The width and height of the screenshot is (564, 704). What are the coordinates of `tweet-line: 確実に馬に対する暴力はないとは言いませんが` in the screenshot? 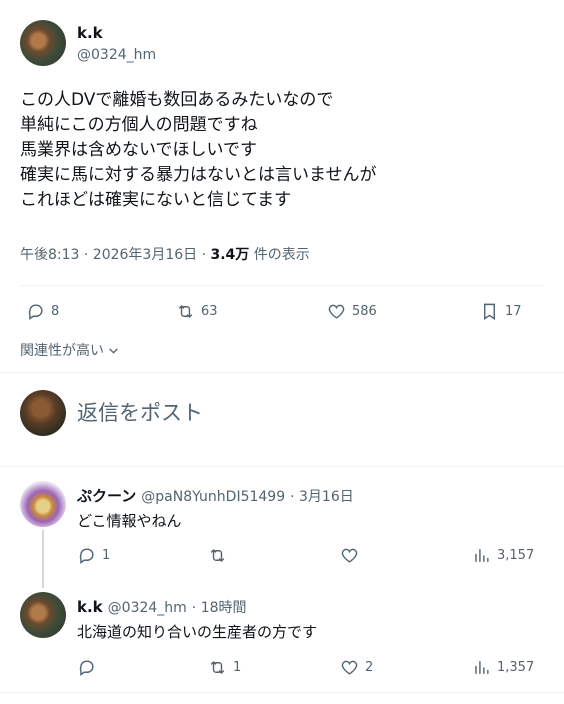 It's located at (198, 175).